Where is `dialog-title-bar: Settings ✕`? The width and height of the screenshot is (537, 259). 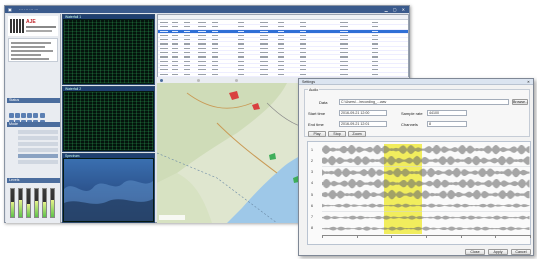 dialog-title-bar: Settings ✕ is located at coordinates (416, 82).